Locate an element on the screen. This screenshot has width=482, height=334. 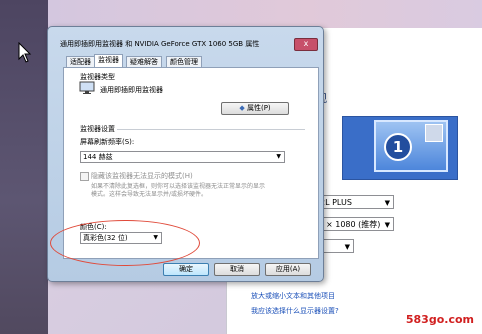
tab-monitor: 监视器 is located at coordinates (108, 60).